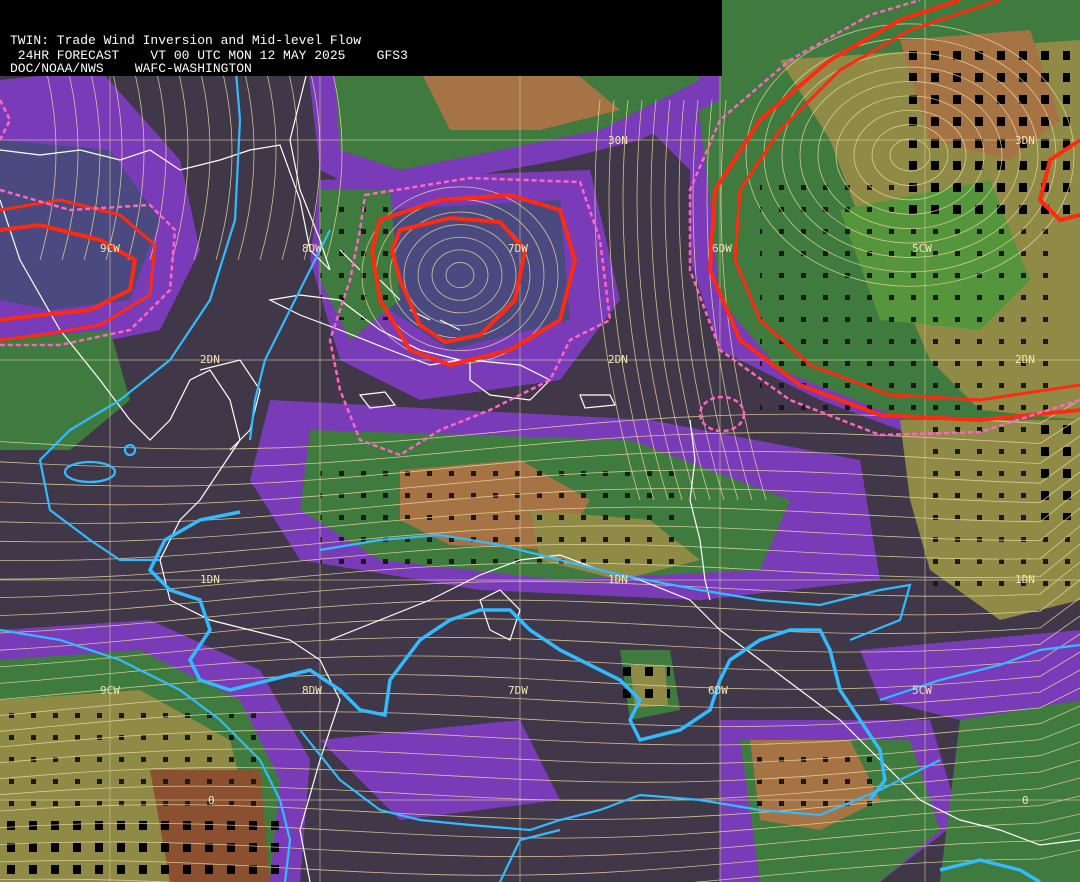 The width and height of the screenshot is (1080, 882). Describe the element at coordinates (1025, 140) in the screenshot. I see `map-label-lat-30n-east: 3DN` at that location.